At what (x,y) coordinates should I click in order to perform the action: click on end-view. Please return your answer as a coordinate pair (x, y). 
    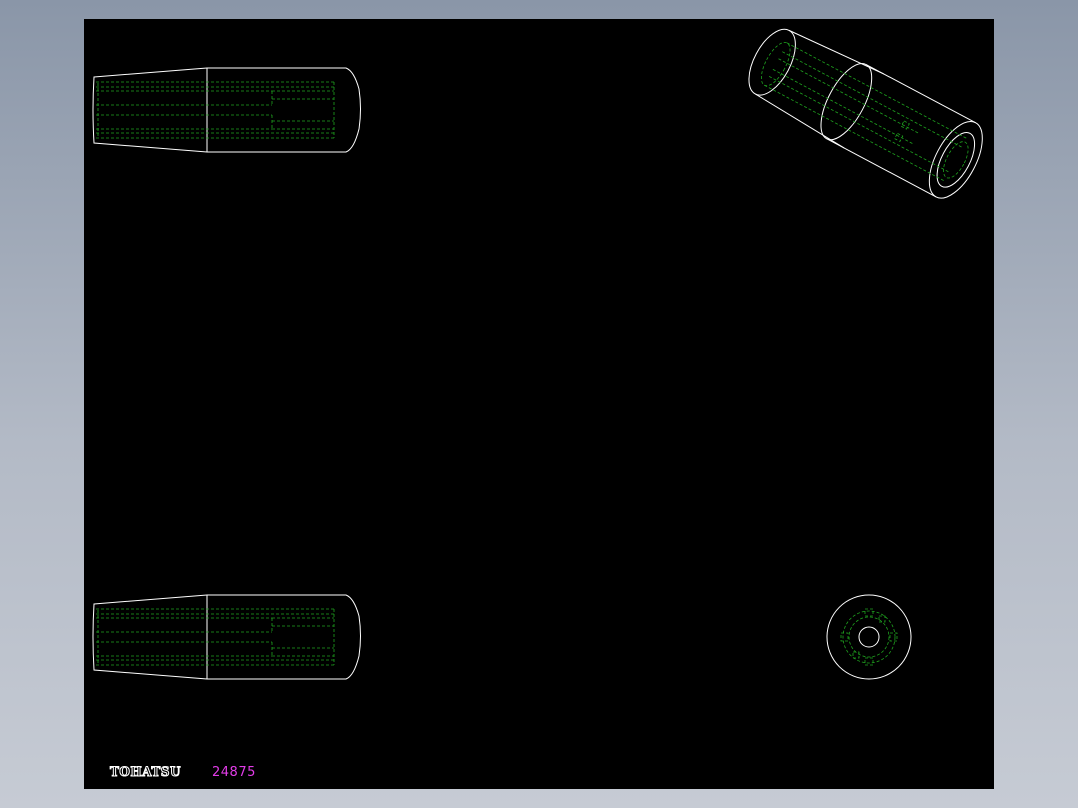
    Looking at the image, I should click on (869, 637).